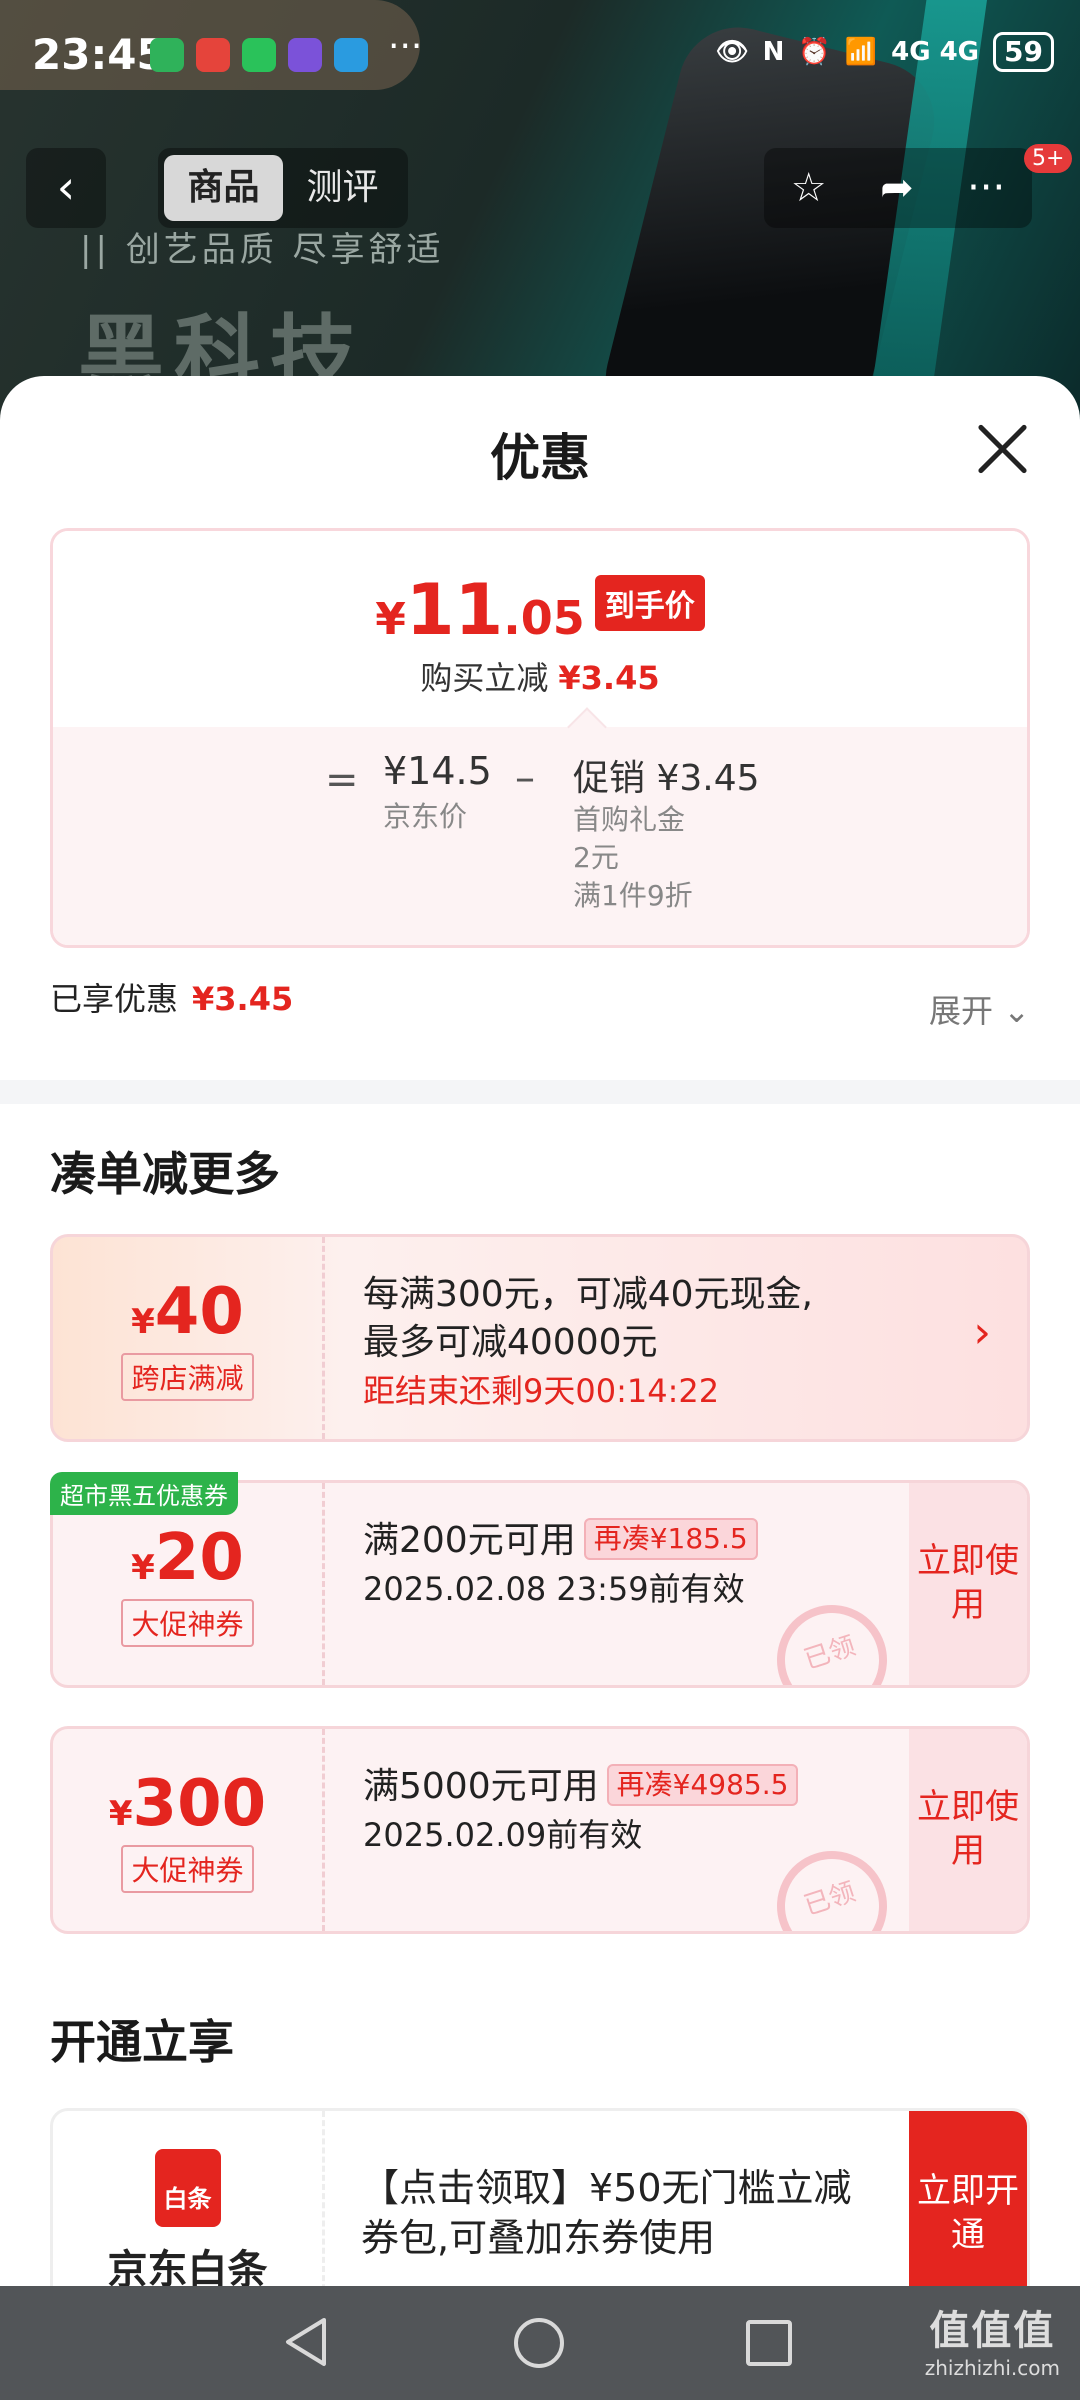 This screenshot has width=1080, height=2400. Describe the element at coordinates (199, 1558) in the screenshot. I see `coupon-amount: 20` at that location.